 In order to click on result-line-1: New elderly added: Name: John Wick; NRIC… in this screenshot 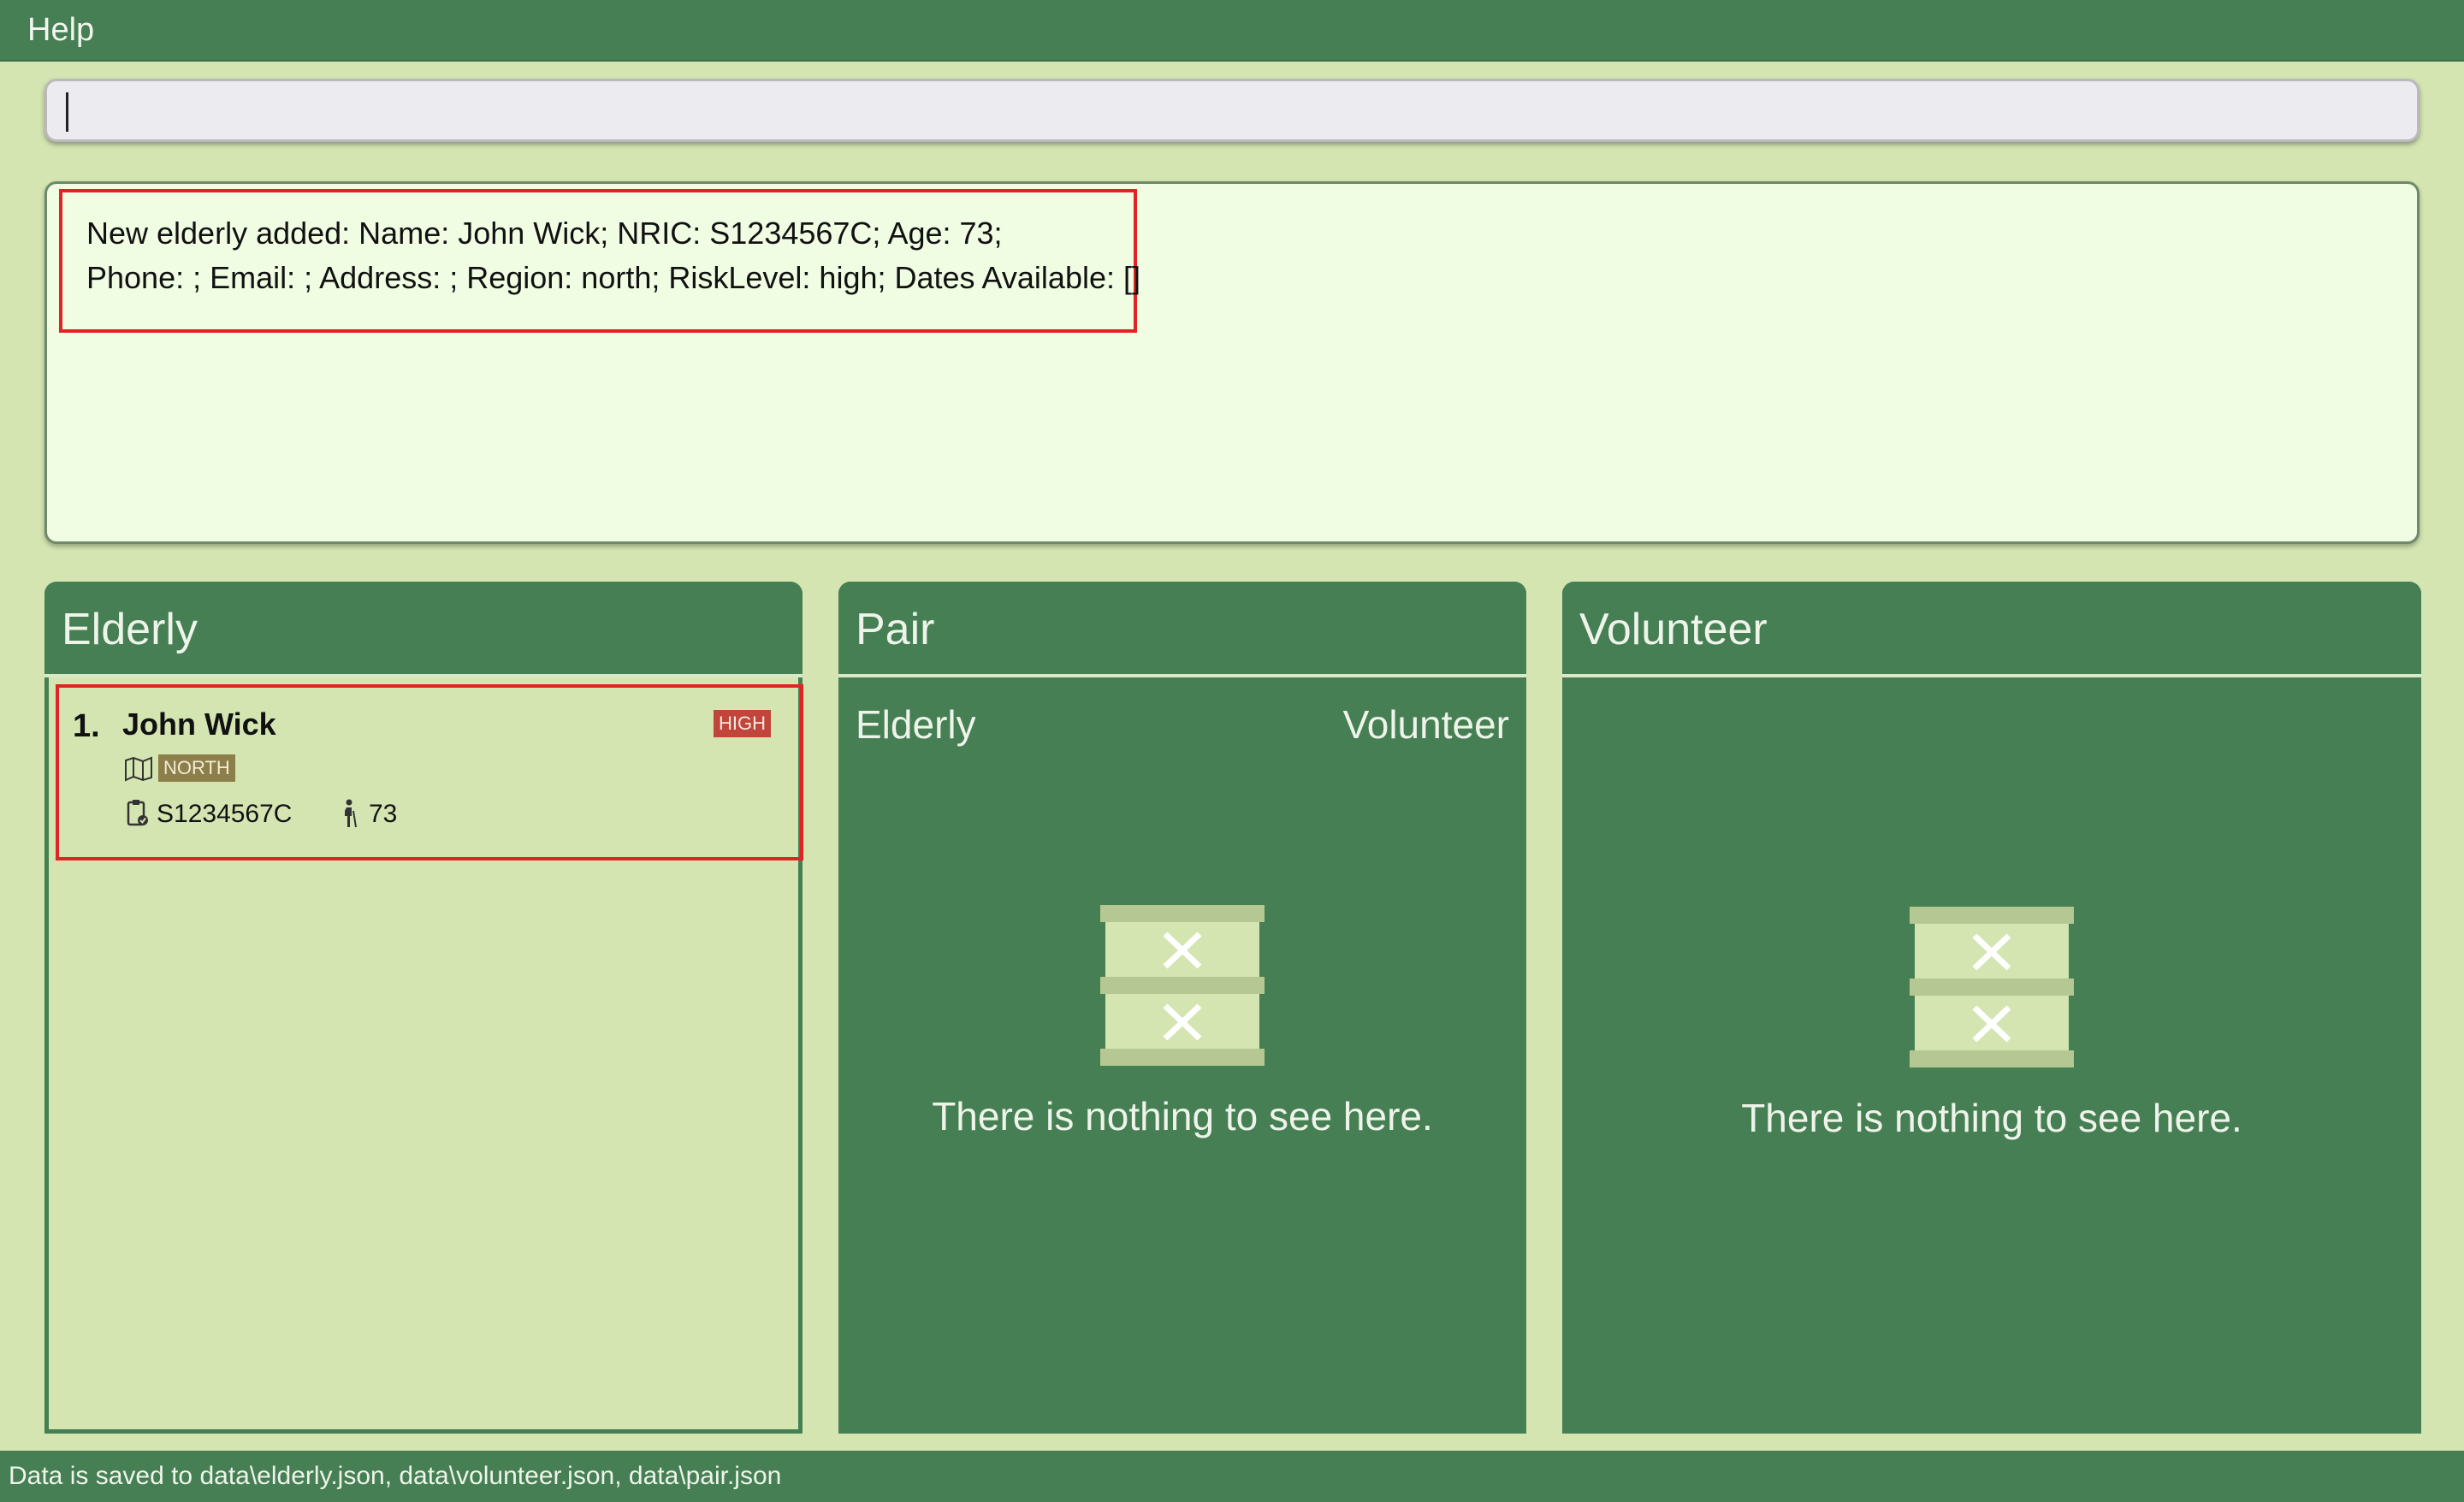, I will do `click(544, 233)`.